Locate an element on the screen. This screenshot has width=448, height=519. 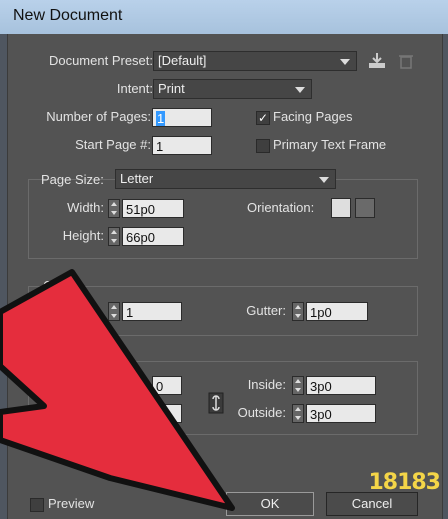
width-input: 51p0 is located at coordinates (153, 208).